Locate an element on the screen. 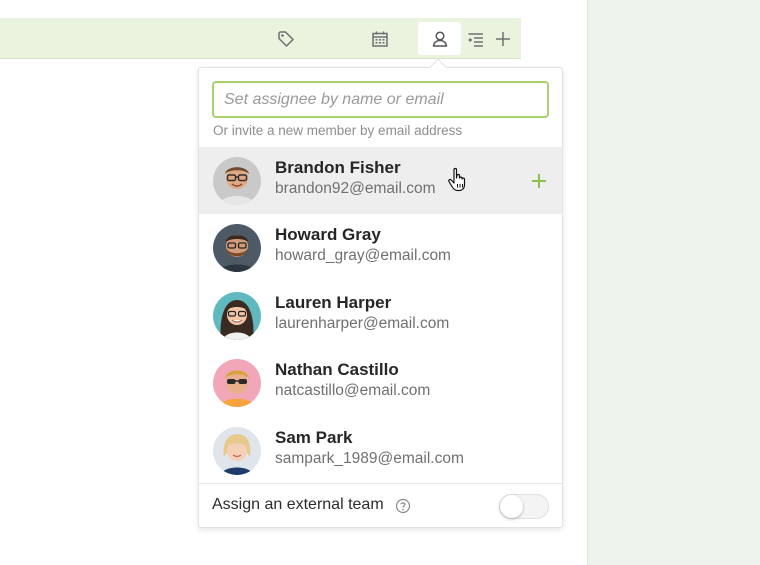 Image resolution: width=760 pixels, height=565 pixels. member-email: howard_gray@email.com is located at coordinates (363, 256).